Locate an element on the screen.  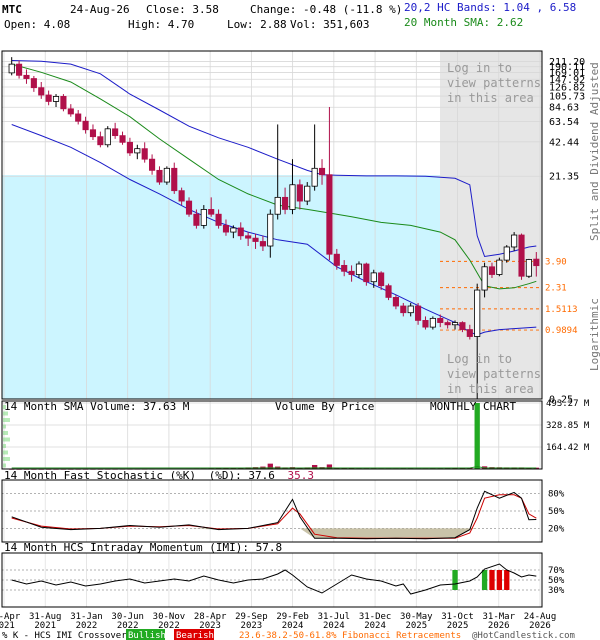
stochastic-tick-label: 80% is located at coordinates (556, 495).